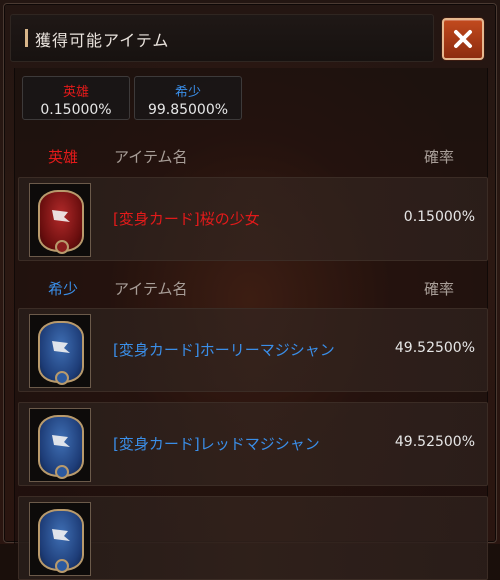 Image resolution: width=500 pixels, height=580 pixels. Describe the element at coordinates (439, 217) in the screenshot. I see `item-rate: 0.15000%` at that location.